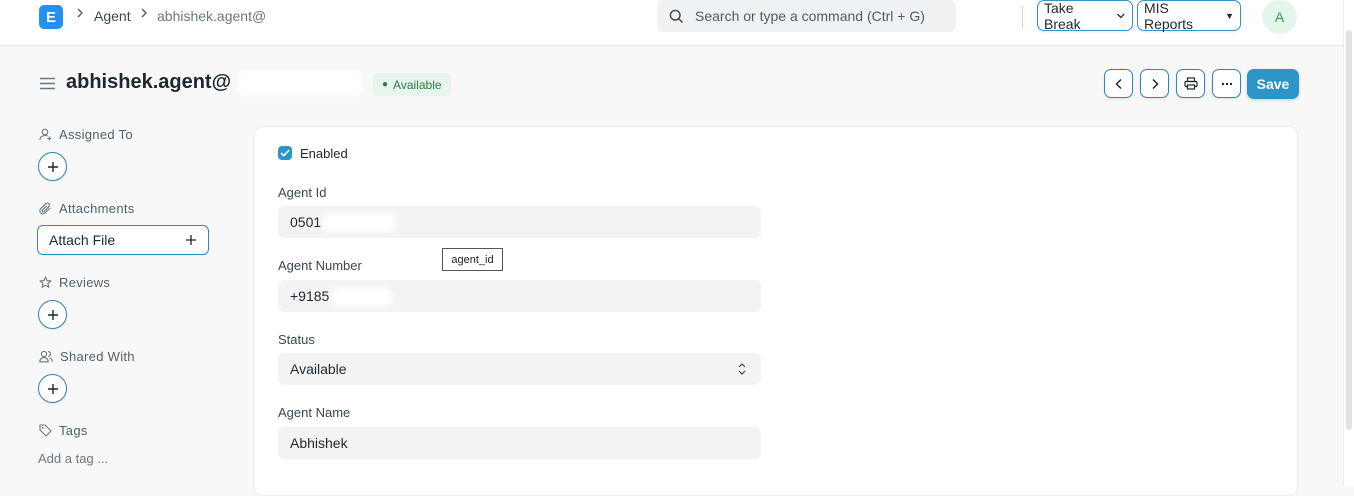 This screenshot has height=496, width=1354. Describe the element at coordinates (310, 296) in the screenshot. I see `agent-number-value: +9185` at that location.